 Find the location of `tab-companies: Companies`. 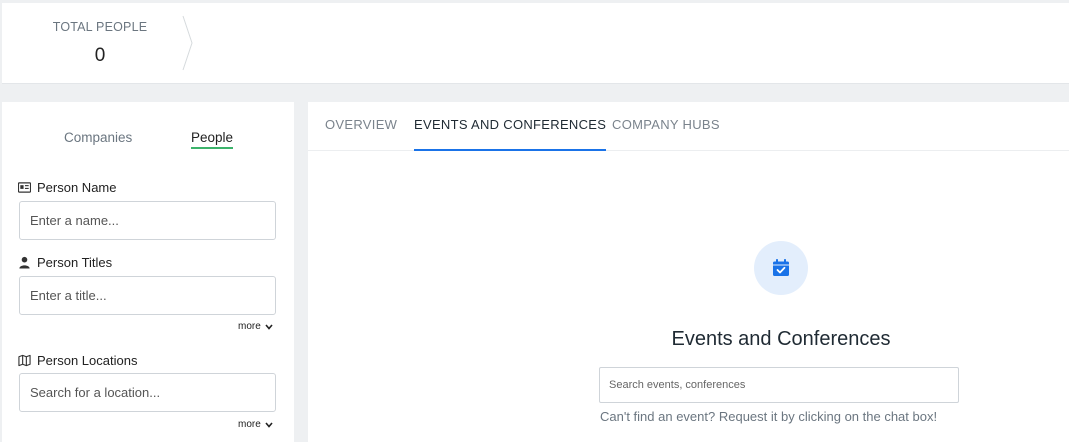

tab-companies: Companies is located at coordinates (98, 137).